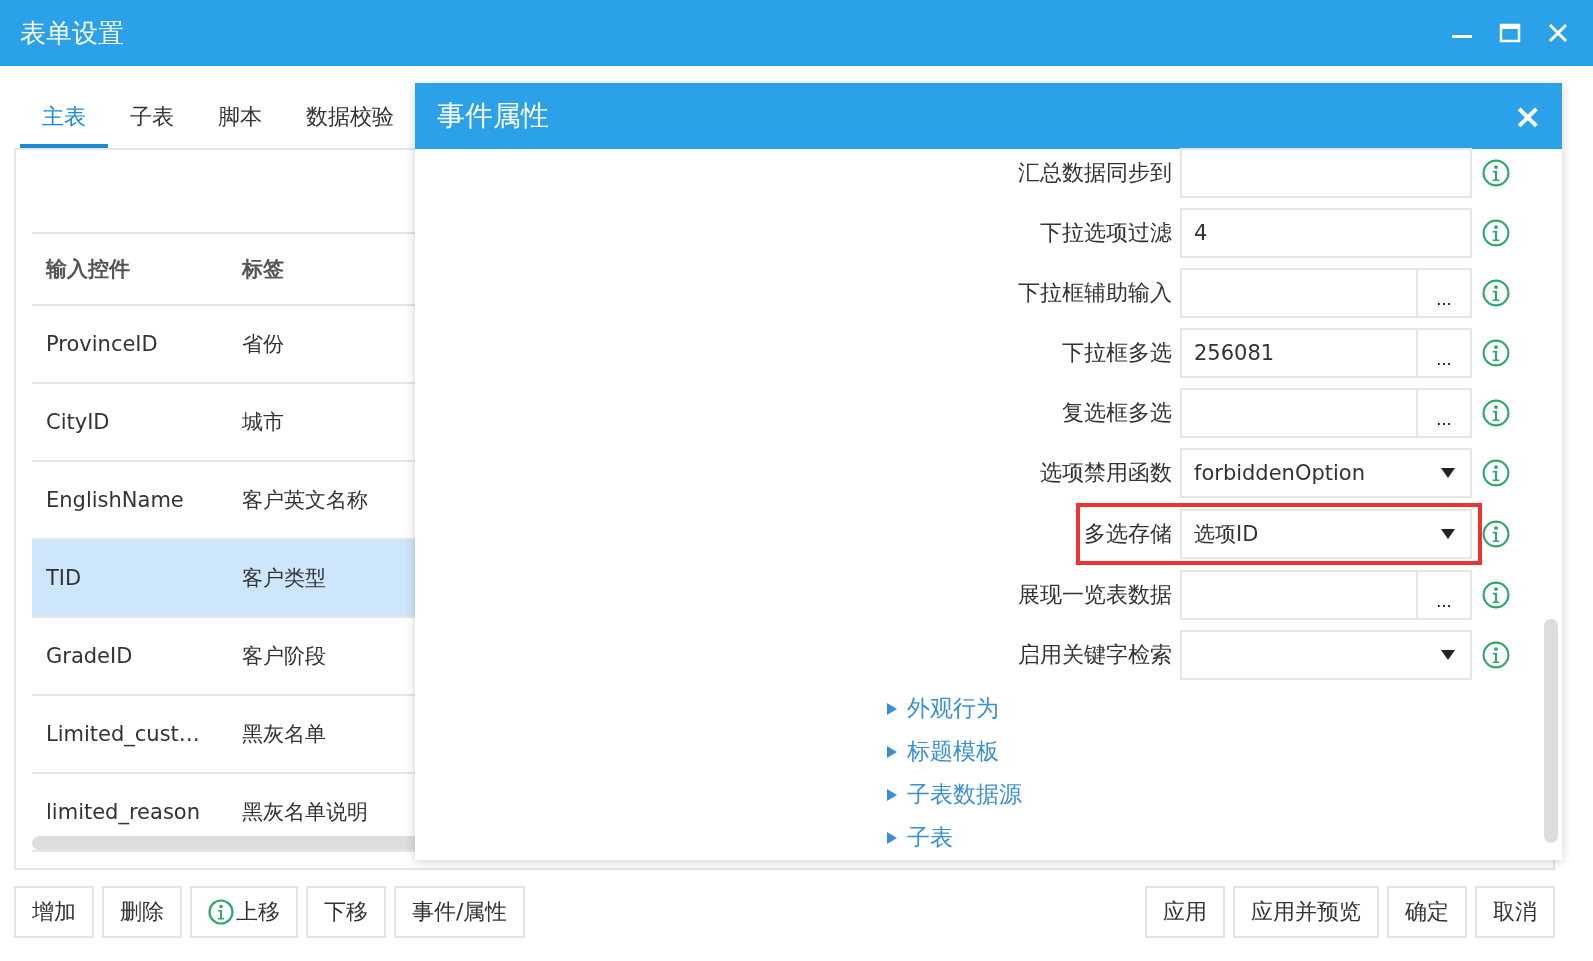 This screenshot has height=961, width=1593. Describe the element at coordinates (1095, 595) in the screenshot. I see `property-label: 展现一览表数据` at that location.